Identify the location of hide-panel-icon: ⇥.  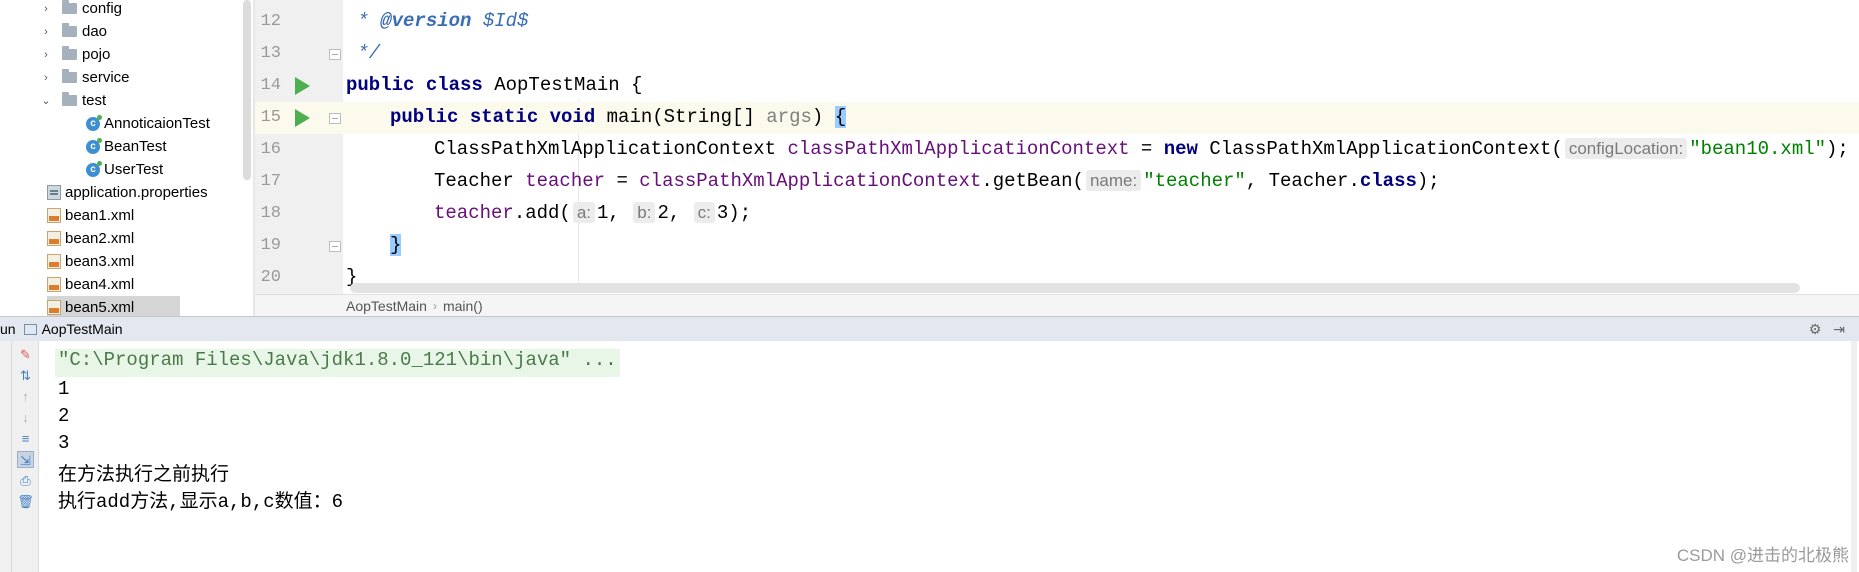
(1839, 329).